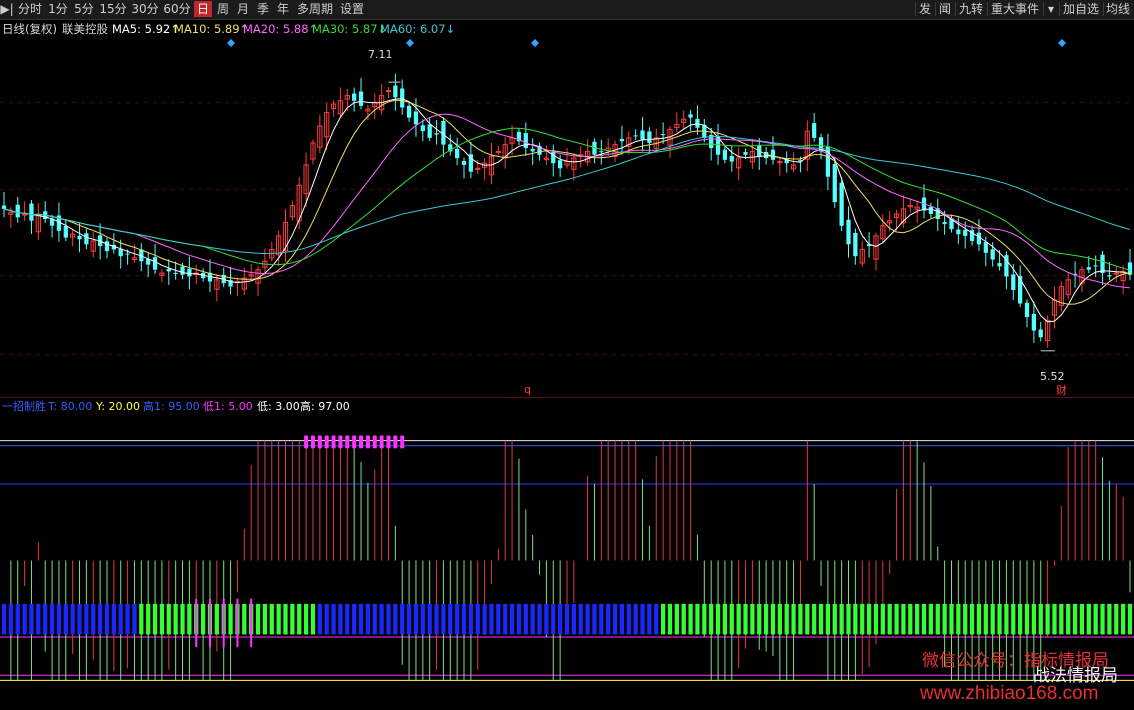 This screenshot has width=1134, height=710. I want to click on q-marker: q, so click(527, 389).